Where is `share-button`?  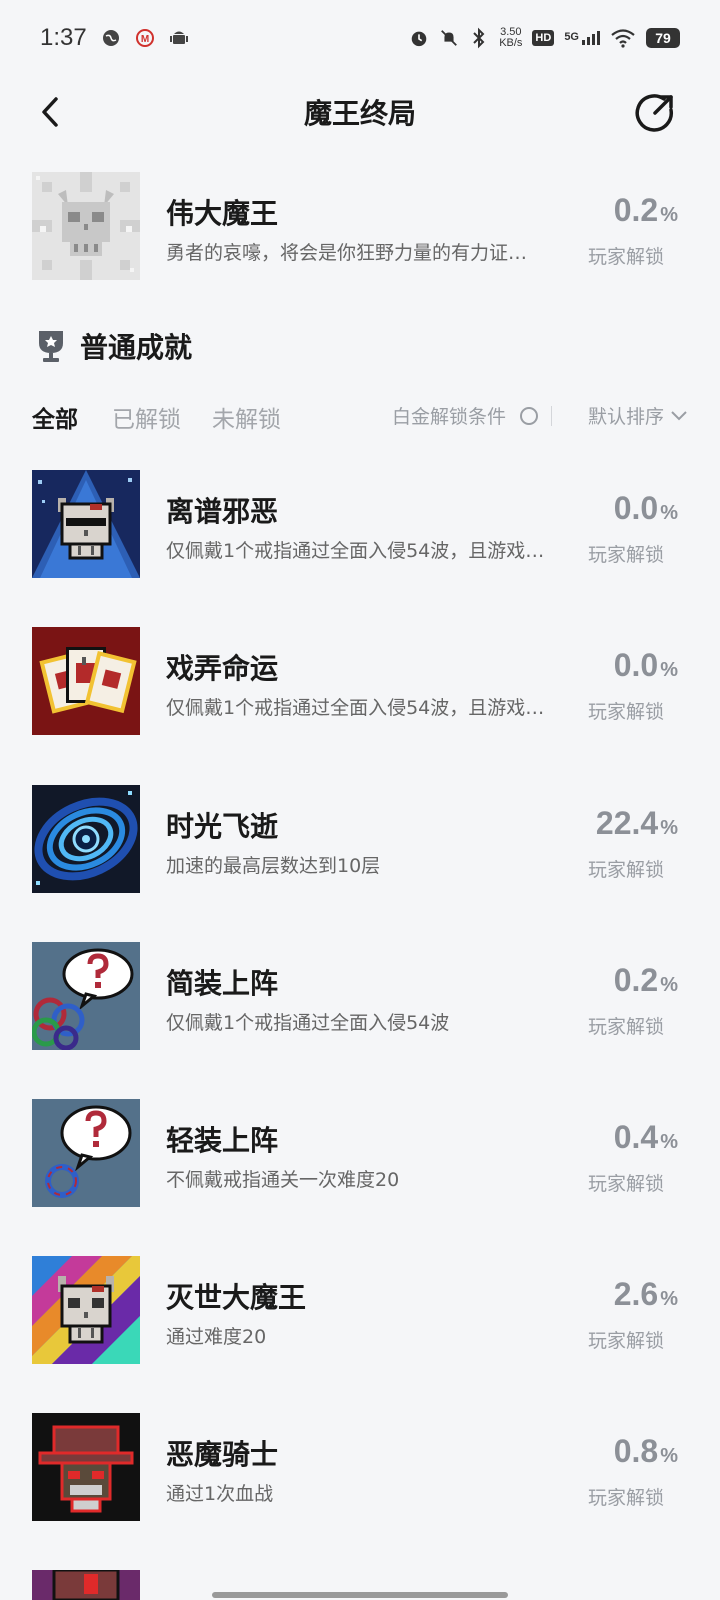 share-button is located at coordinates (655, 113).